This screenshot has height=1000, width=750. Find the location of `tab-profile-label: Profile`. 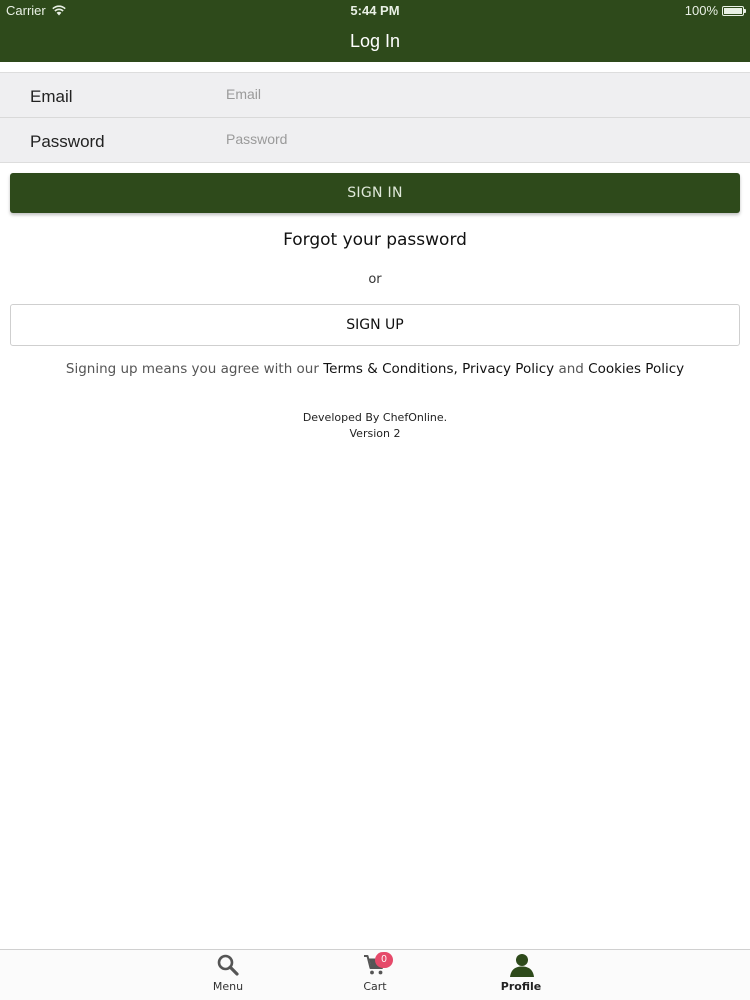

tab-profile-label: Profile is located at coordinates (521, 986).